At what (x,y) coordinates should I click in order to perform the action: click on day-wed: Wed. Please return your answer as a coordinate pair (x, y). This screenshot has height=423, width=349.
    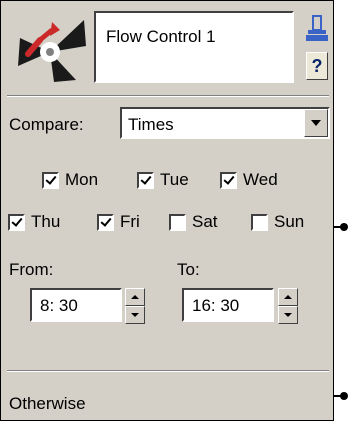
    Looking at the image, I should click on (249, 180).